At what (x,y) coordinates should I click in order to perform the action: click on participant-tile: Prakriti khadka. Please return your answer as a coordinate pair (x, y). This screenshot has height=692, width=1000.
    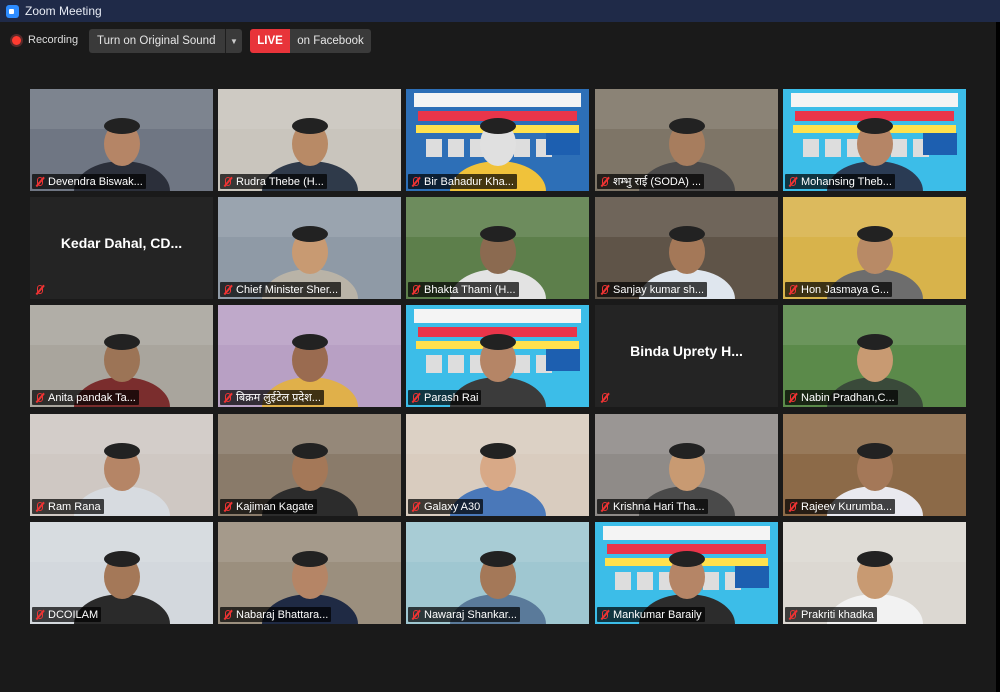
    Looking at the image, I should click on (874, 573).